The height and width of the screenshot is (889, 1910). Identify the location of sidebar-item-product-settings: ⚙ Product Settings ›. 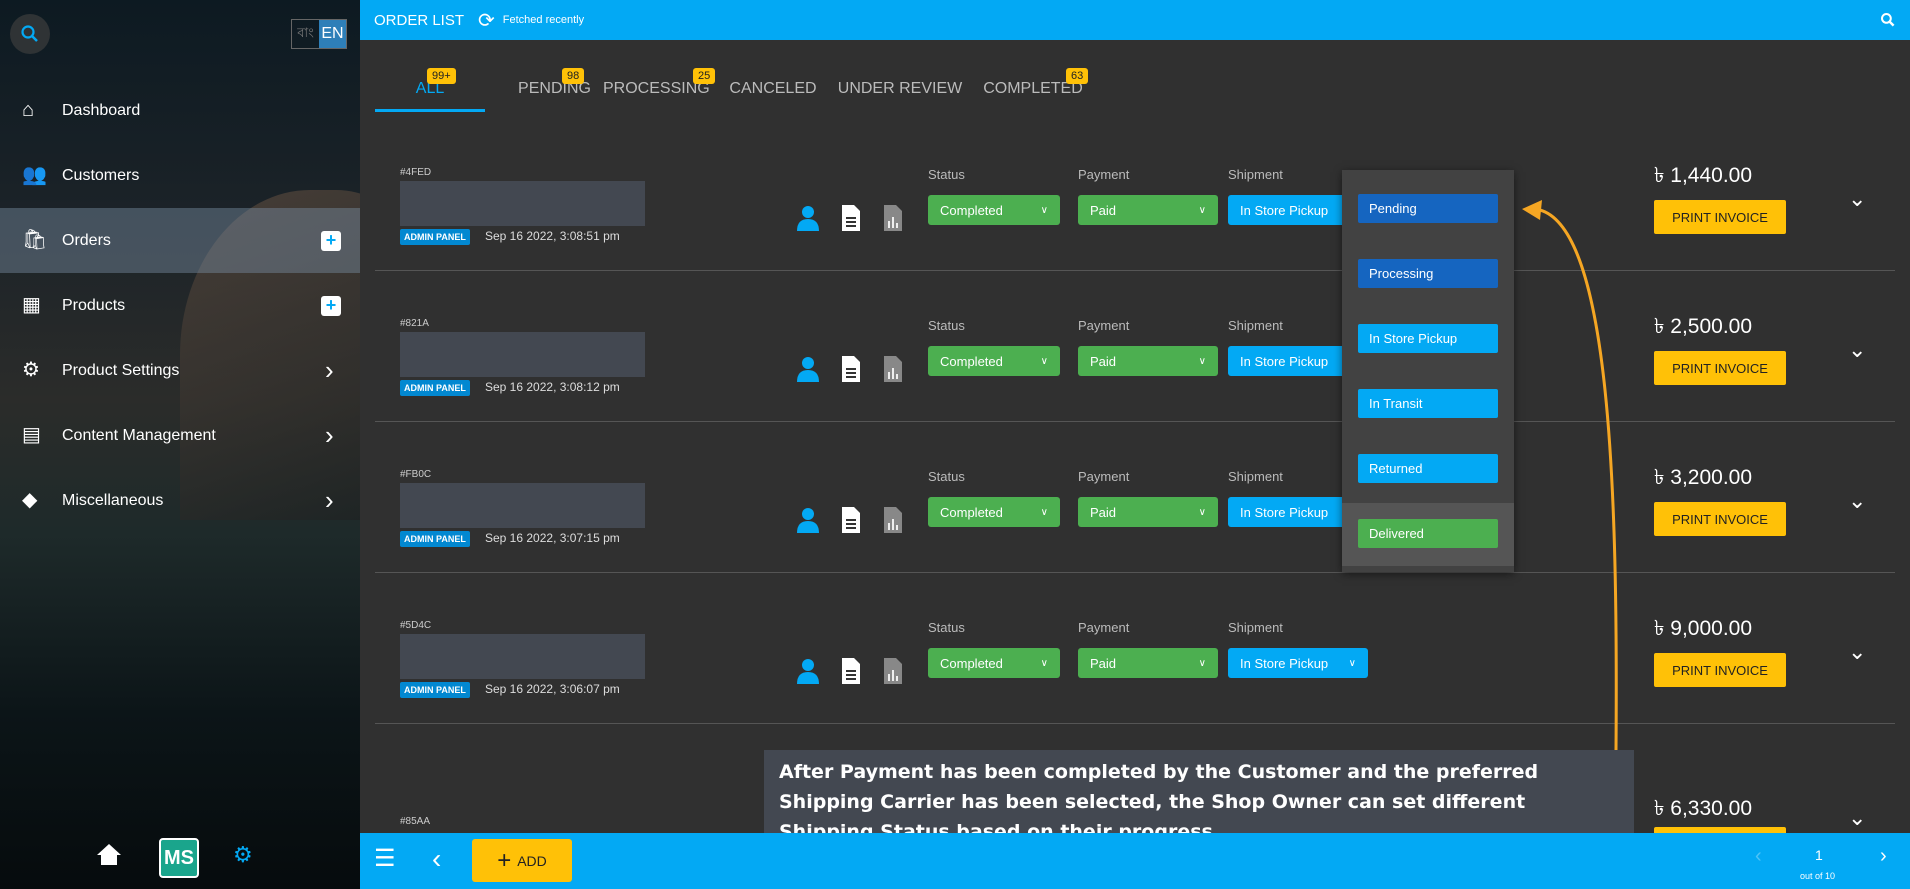
(180, 370).